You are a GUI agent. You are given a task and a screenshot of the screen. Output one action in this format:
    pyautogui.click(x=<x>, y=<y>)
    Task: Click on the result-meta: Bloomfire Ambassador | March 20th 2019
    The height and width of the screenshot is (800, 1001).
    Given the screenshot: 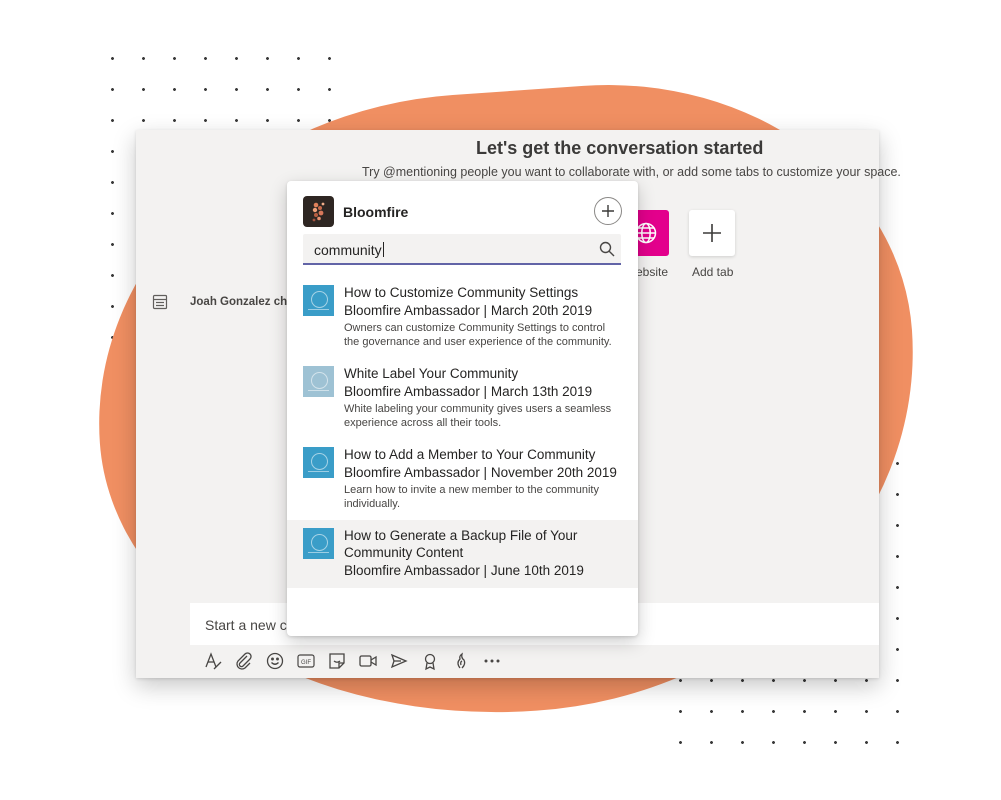 What is the action you would take?
    pyautogui.click(x=468, y=310)
    